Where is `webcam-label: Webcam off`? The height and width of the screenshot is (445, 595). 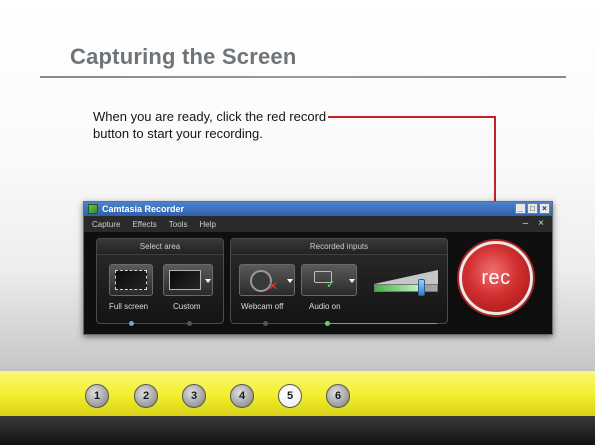
webcam-label: Webcam off is located at coordinates (262, 306).